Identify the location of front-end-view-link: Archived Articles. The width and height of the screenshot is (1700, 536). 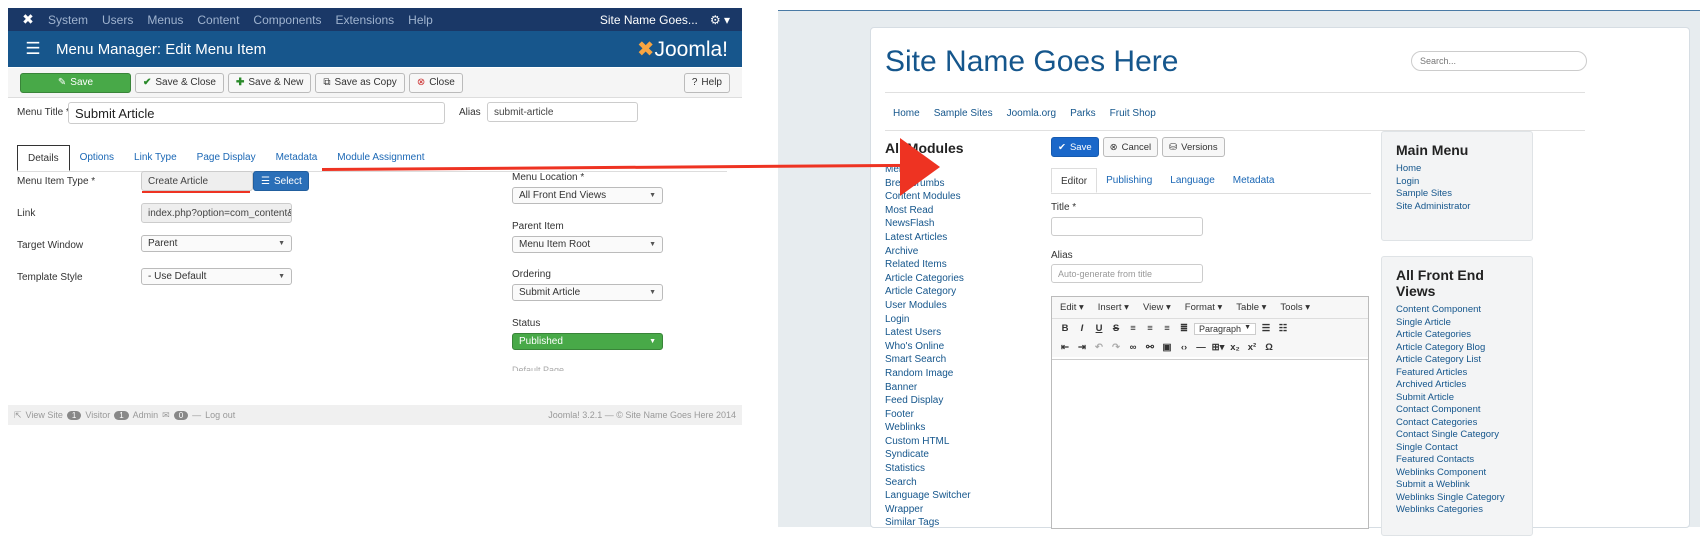
(1457, 385).